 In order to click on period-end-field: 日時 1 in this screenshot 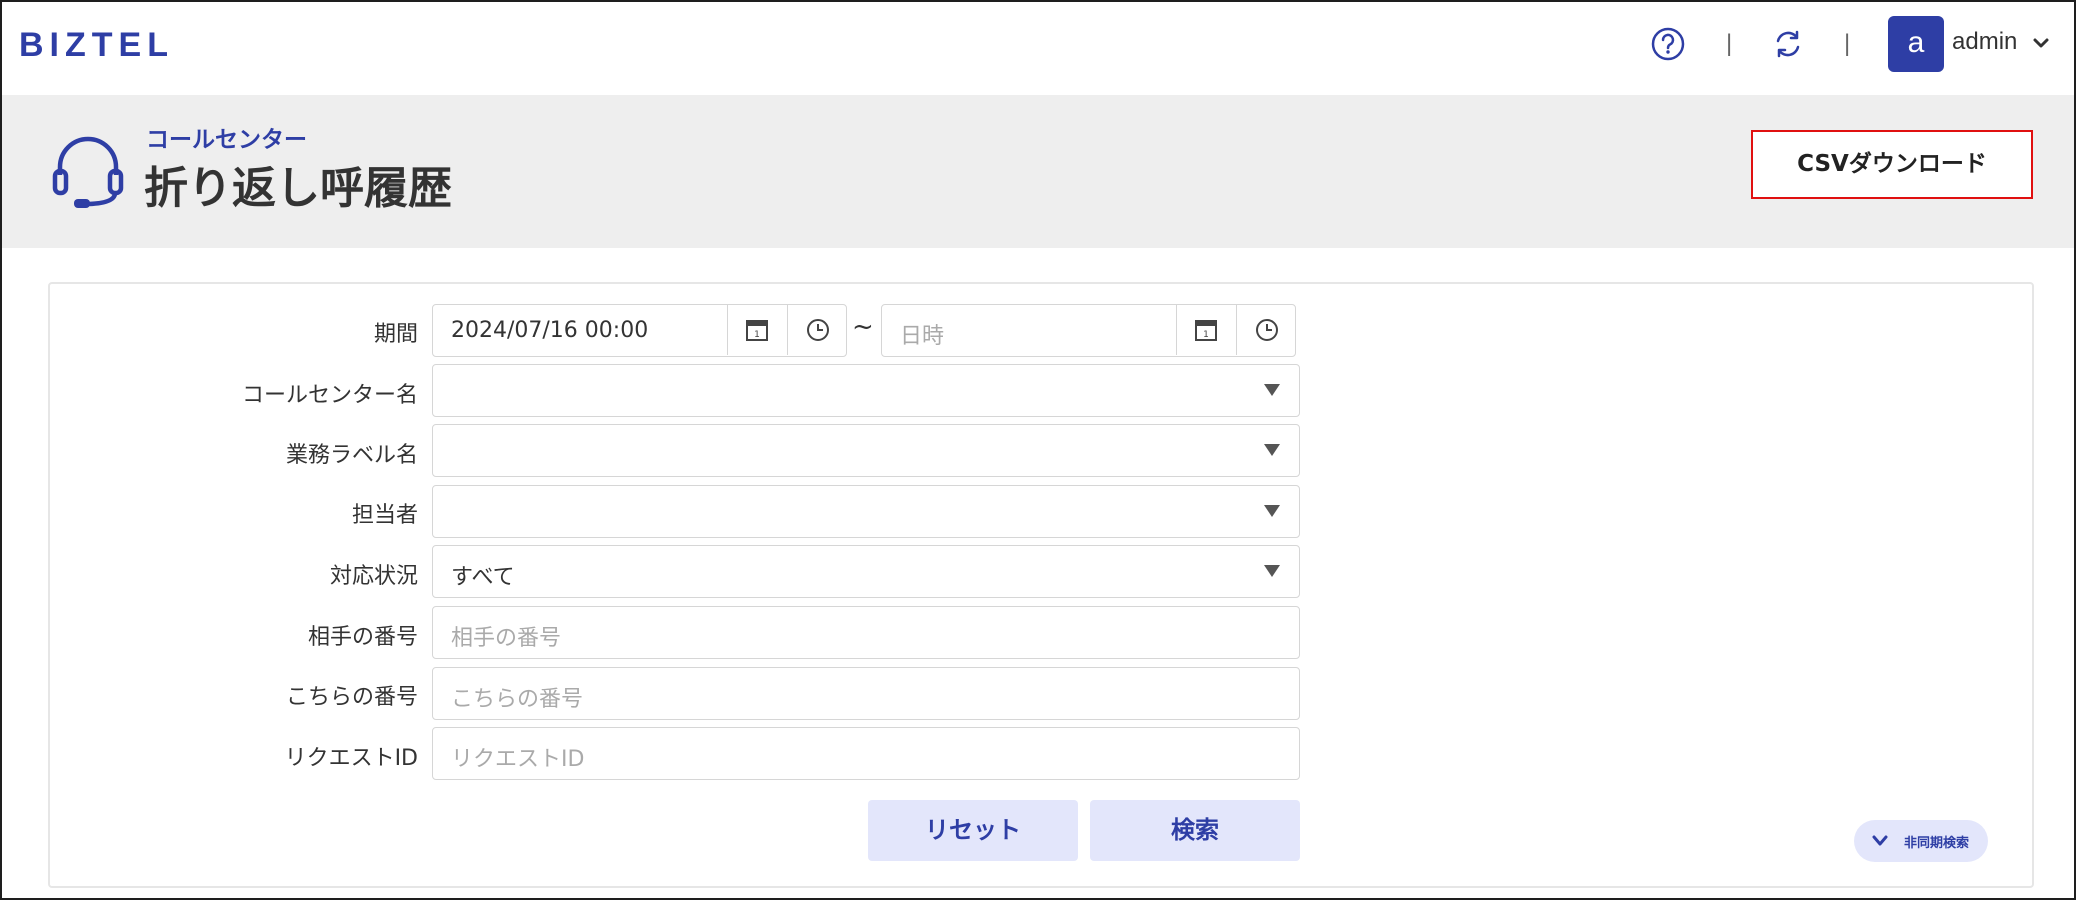, I will do `click(1088, 330)`.